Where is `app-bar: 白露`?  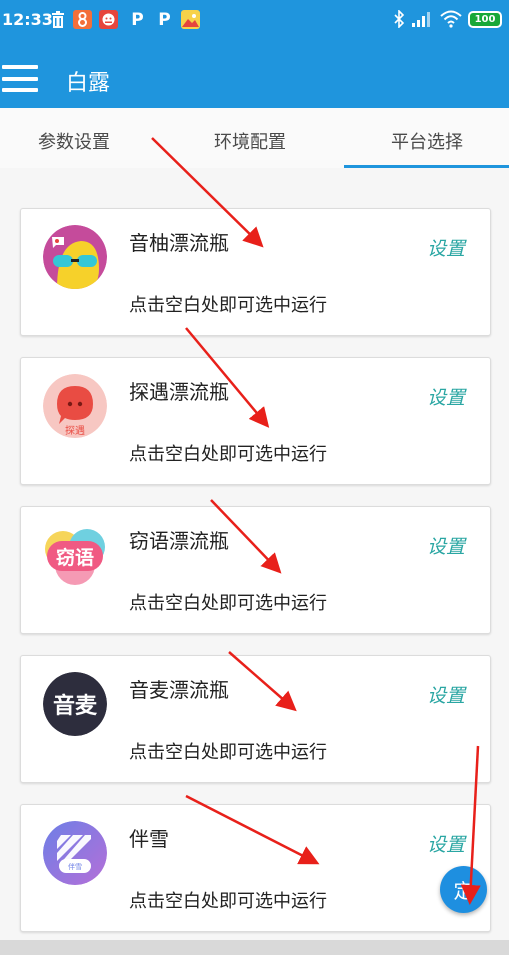 app-bar: 白露 is located at coordinates (254, 74).